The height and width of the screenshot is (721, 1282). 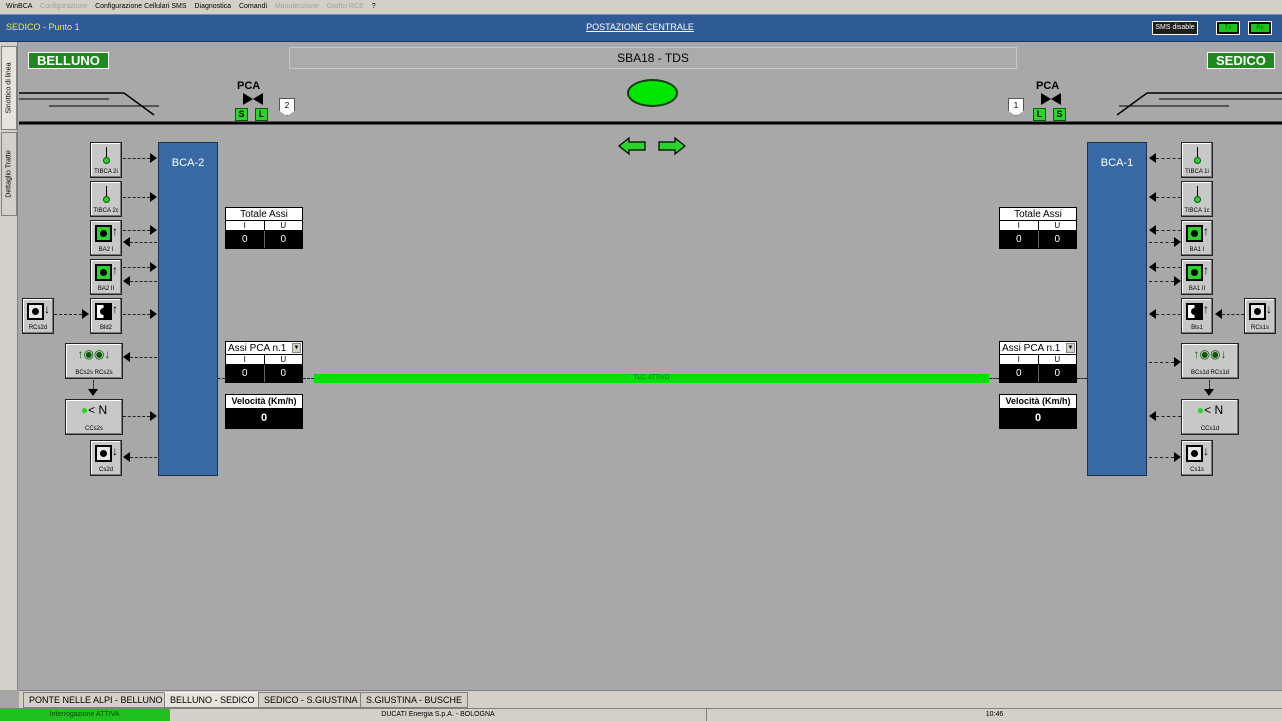 What do you see at coordinates (253, 6) in the screenshot?
I see `menu-comandi: Comandi` at bounding box center [253, 6].